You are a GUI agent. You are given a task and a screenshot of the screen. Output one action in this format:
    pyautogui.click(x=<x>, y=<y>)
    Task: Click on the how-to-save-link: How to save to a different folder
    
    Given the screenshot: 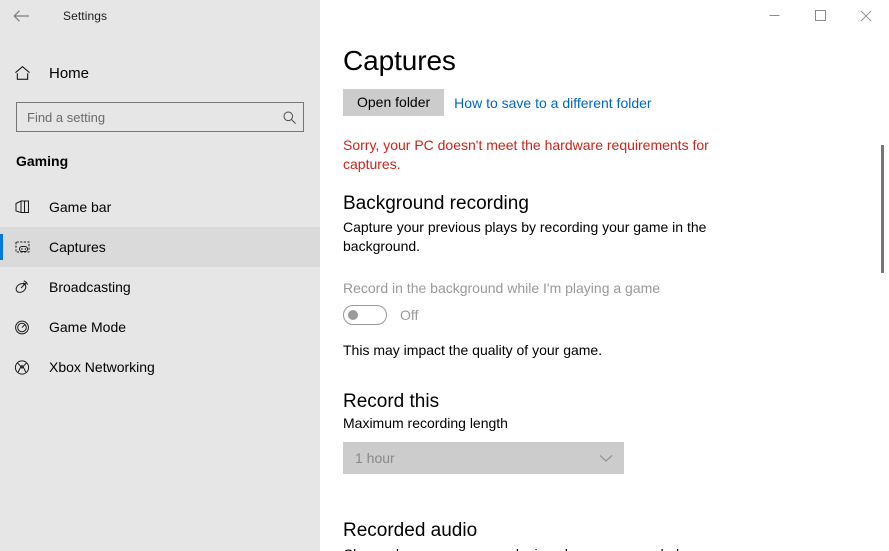 What is the action you would take?
    pyautogui.click(x=552, y=103)
    